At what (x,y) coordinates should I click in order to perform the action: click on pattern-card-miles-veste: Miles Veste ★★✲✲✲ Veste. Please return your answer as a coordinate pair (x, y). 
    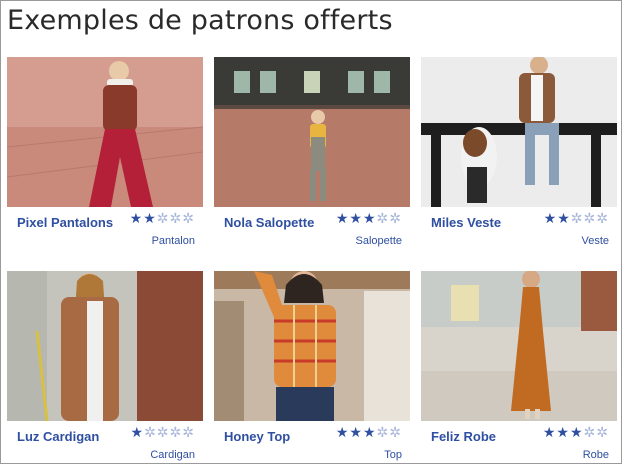
    Looking at the image, I should click on (519, 154).